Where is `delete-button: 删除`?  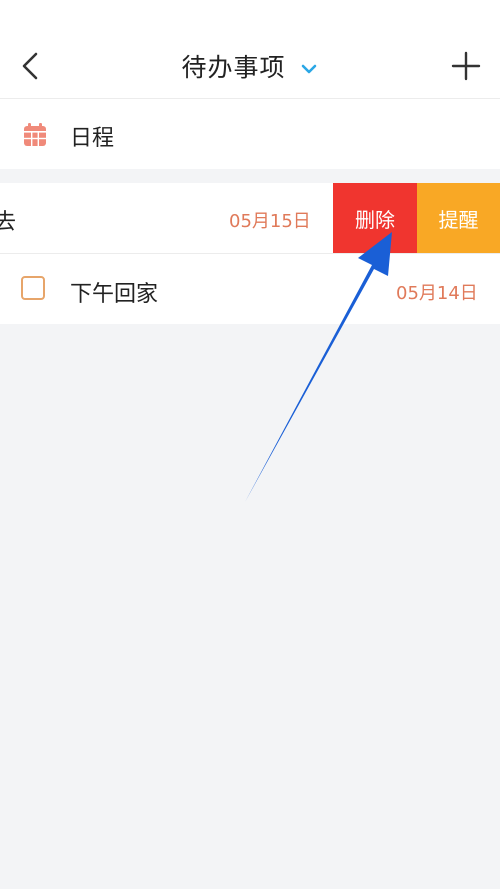 delete-button: 删除 is located at coordinates (375, 218).